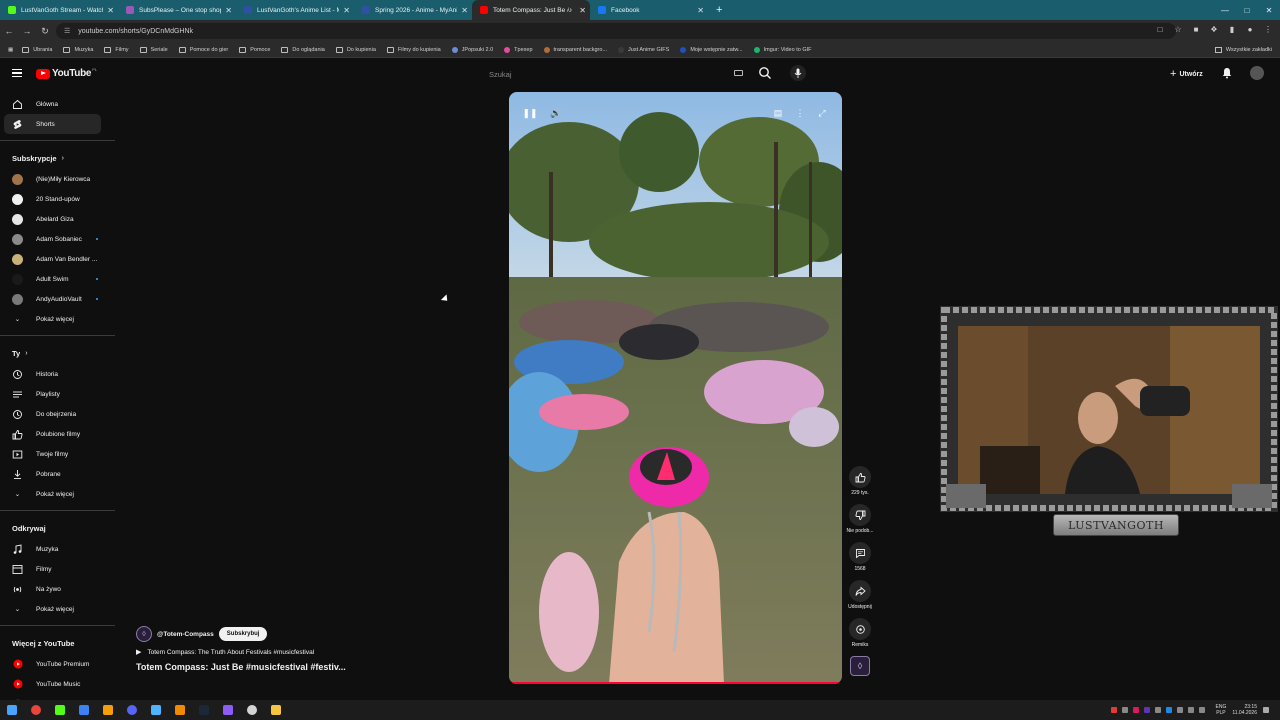 The height and width of the screenshot is (720, 1280). What do you see at coordinates (57, 589) in the screenshot?
I see `sidebar-item: Na żywo` at bounding box center [57, 589].